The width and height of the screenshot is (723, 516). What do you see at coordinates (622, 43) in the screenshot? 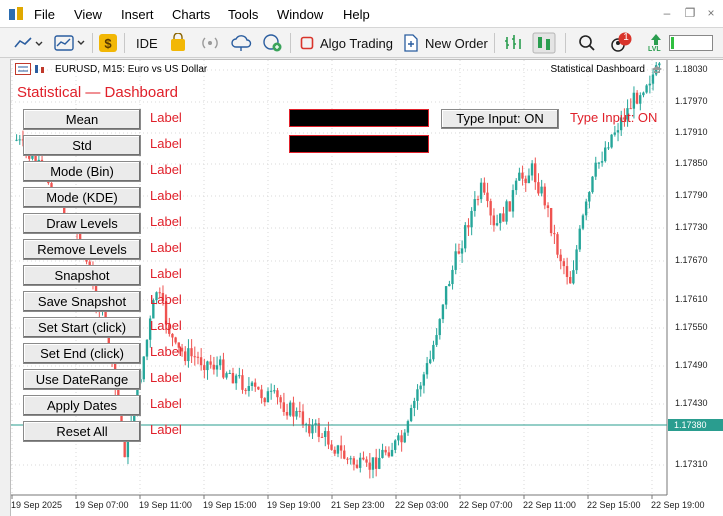
I see `notifications-button: 1` at bounding box center [622, 43].